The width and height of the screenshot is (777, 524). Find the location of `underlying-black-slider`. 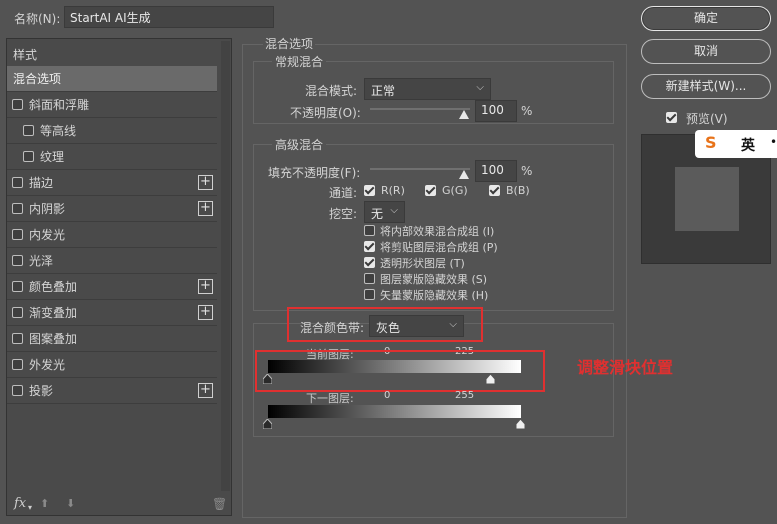

underlying-black-slider is located at coordinates (267, 424).